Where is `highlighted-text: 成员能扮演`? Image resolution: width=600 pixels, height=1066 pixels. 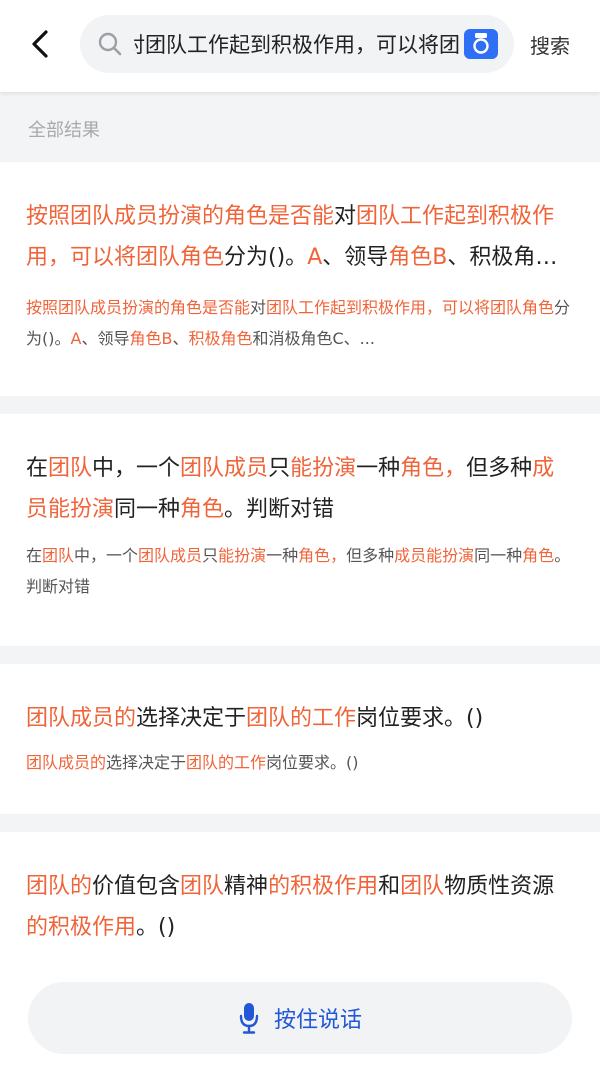 highlighted-text: 成员能扮演 is located at coordinates (434, 555).